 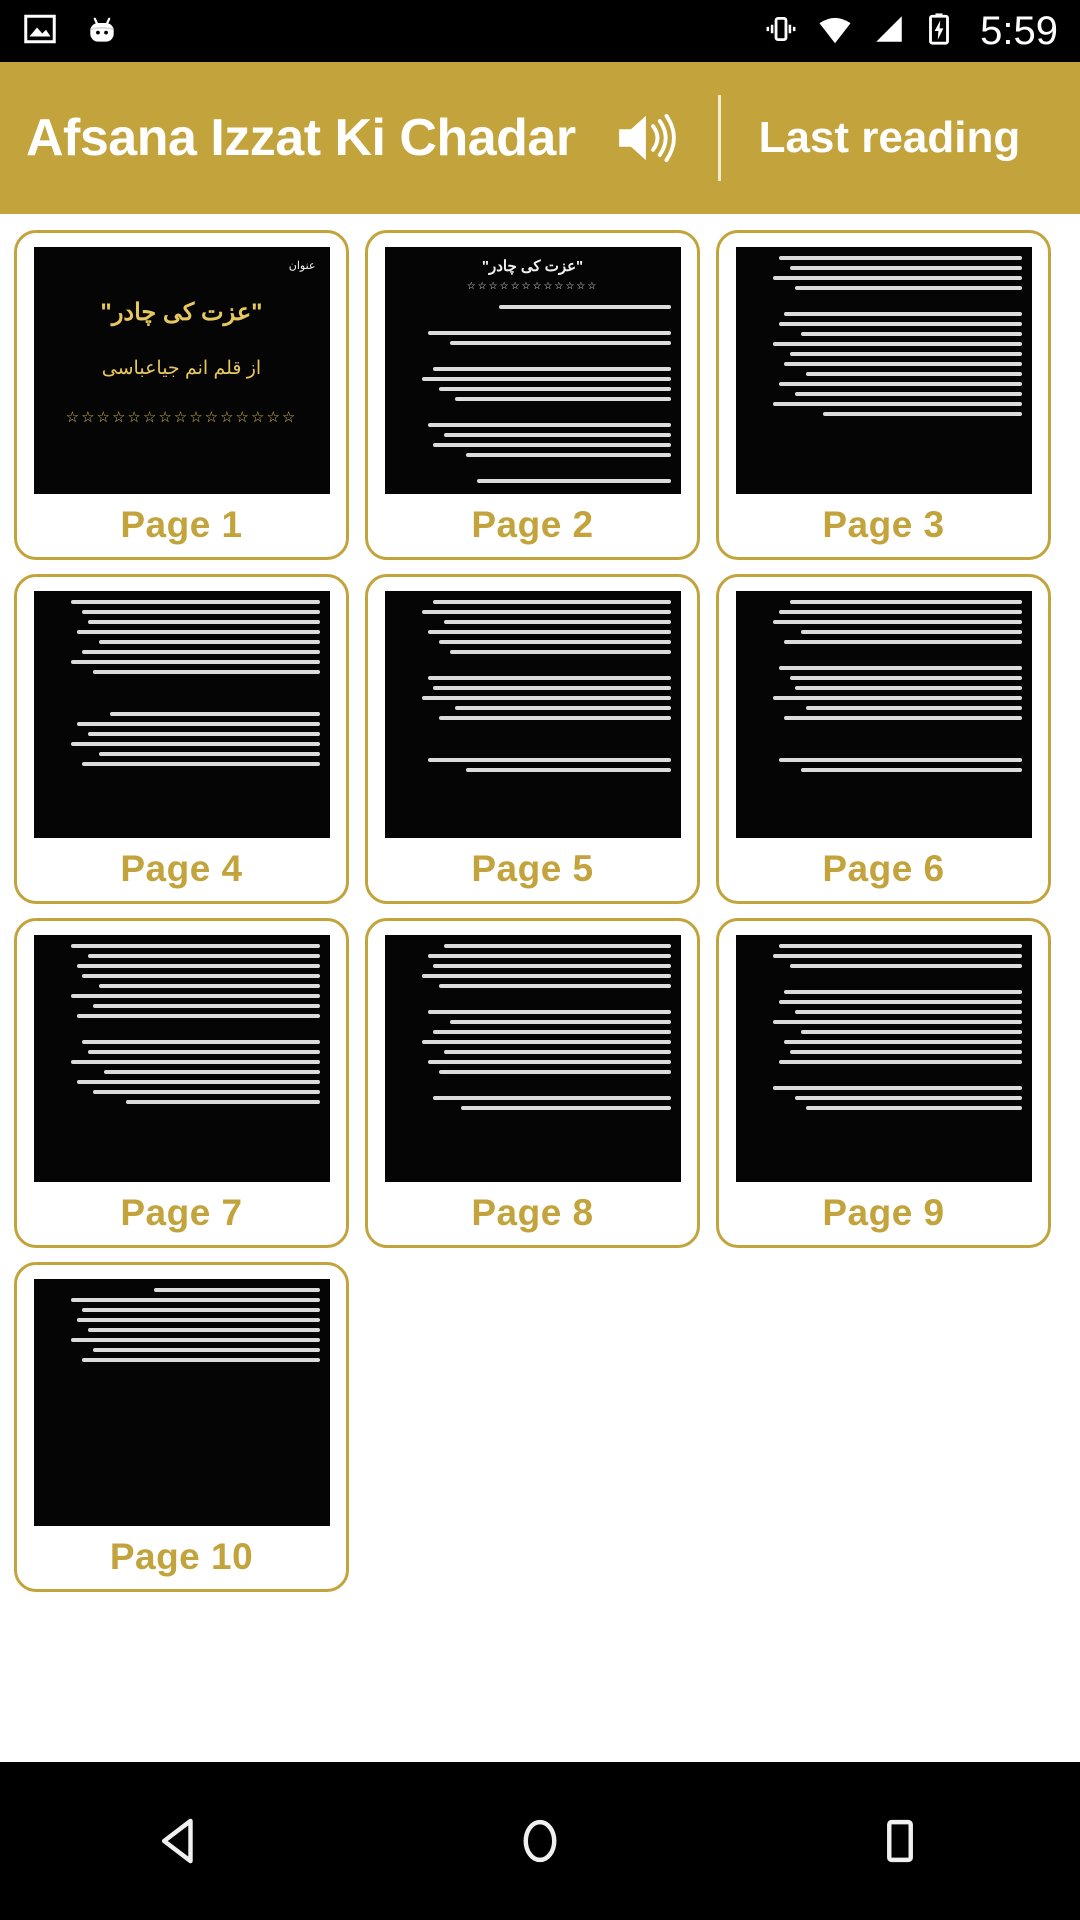 What do you see at coordinates (883, 1212) in the screenshot?
I see `page-label: Page 9` at bounding box center [883, 1212].